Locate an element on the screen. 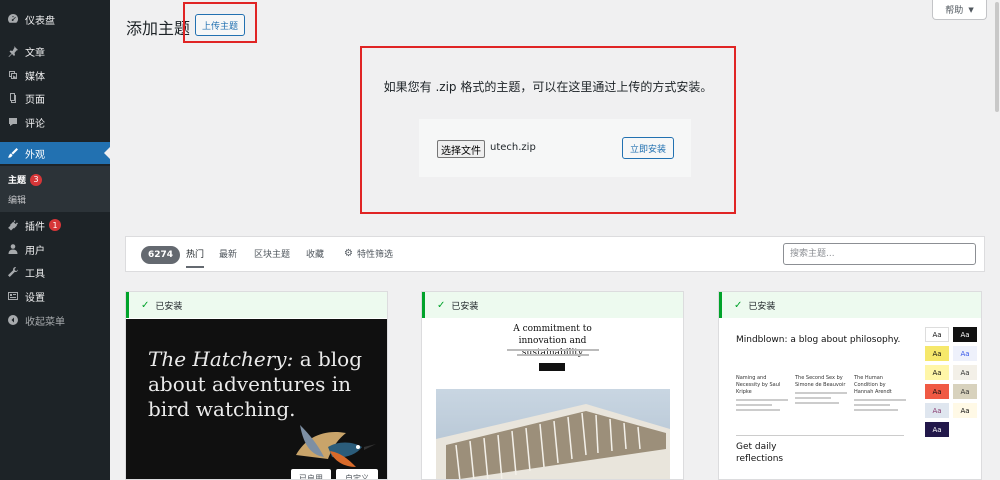 The height and width of the screenshot is (480, 1000). architecture-photo is located at coordinates (553, 434).